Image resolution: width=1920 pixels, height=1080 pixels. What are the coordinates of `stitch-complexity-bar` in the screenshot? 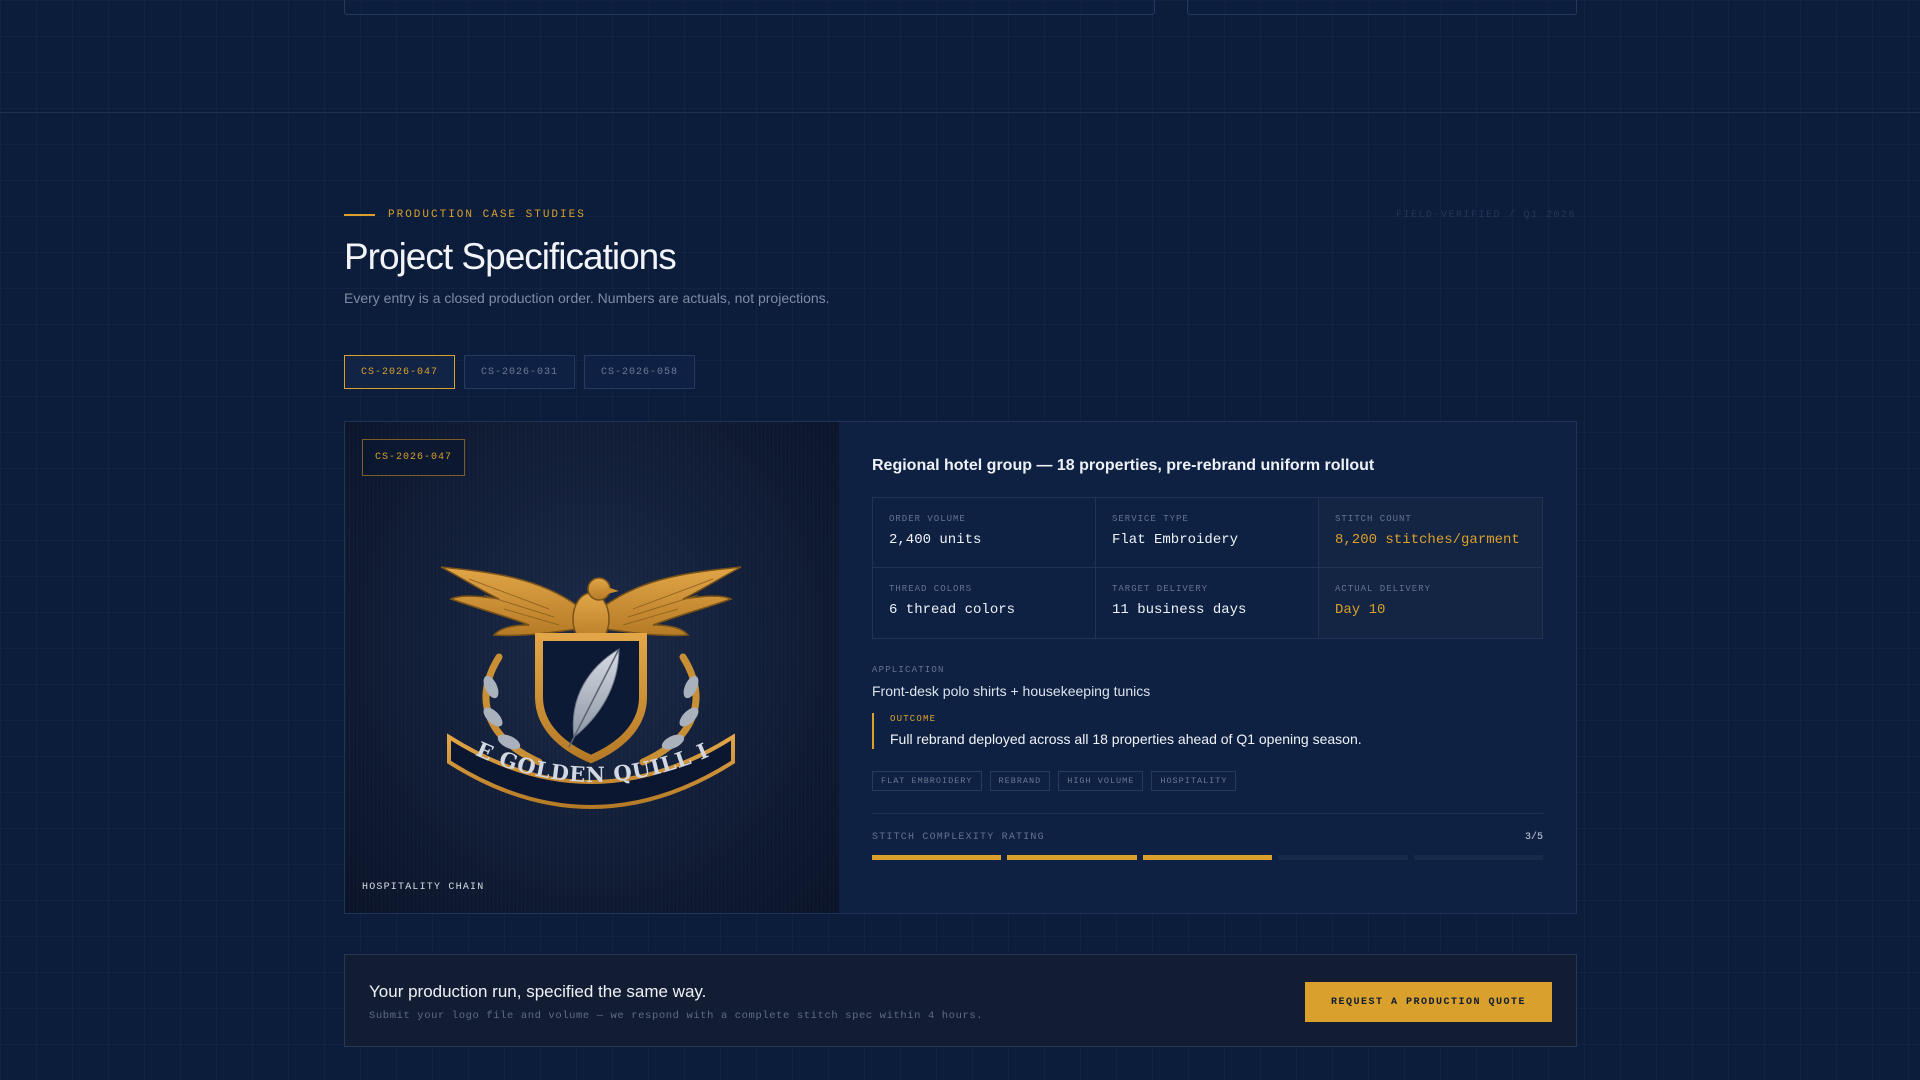 It's located at (1208, 857).